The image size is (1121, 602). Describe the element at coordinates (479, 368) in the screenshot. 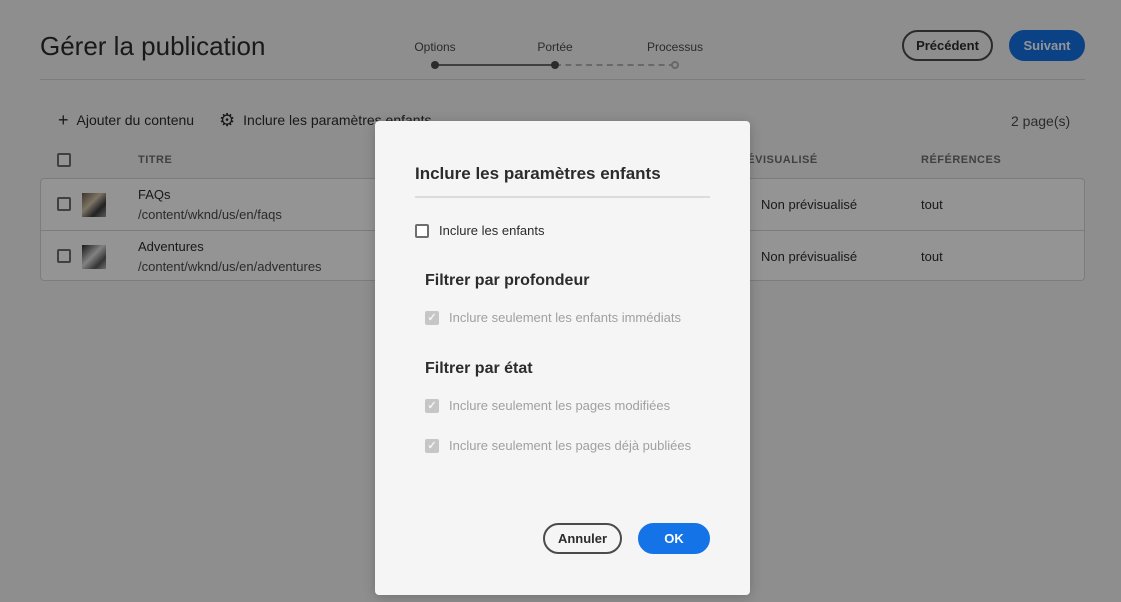

I see `state-filter-heading: Filtrer par état` at that location.